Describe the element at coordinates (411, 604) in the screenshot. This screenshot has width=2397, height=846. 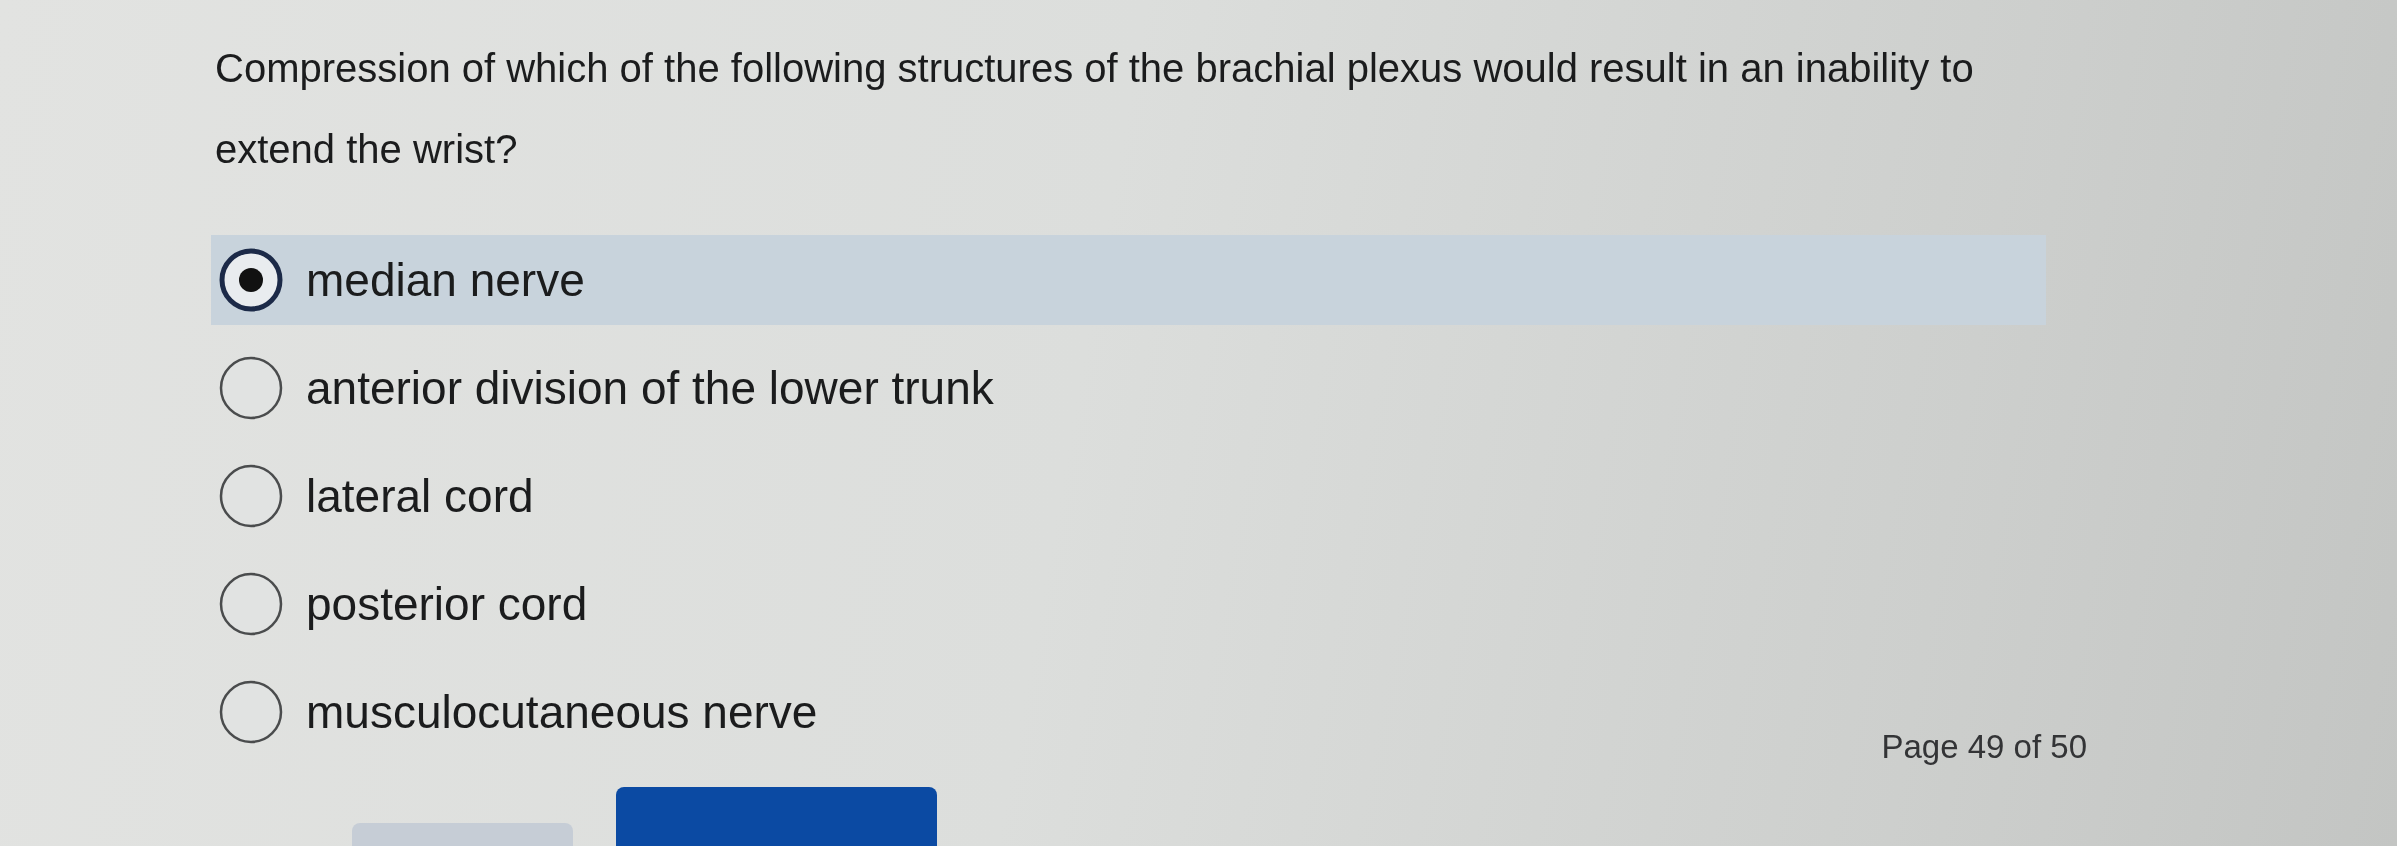
I see `answer-option: posterior cord` at that location.